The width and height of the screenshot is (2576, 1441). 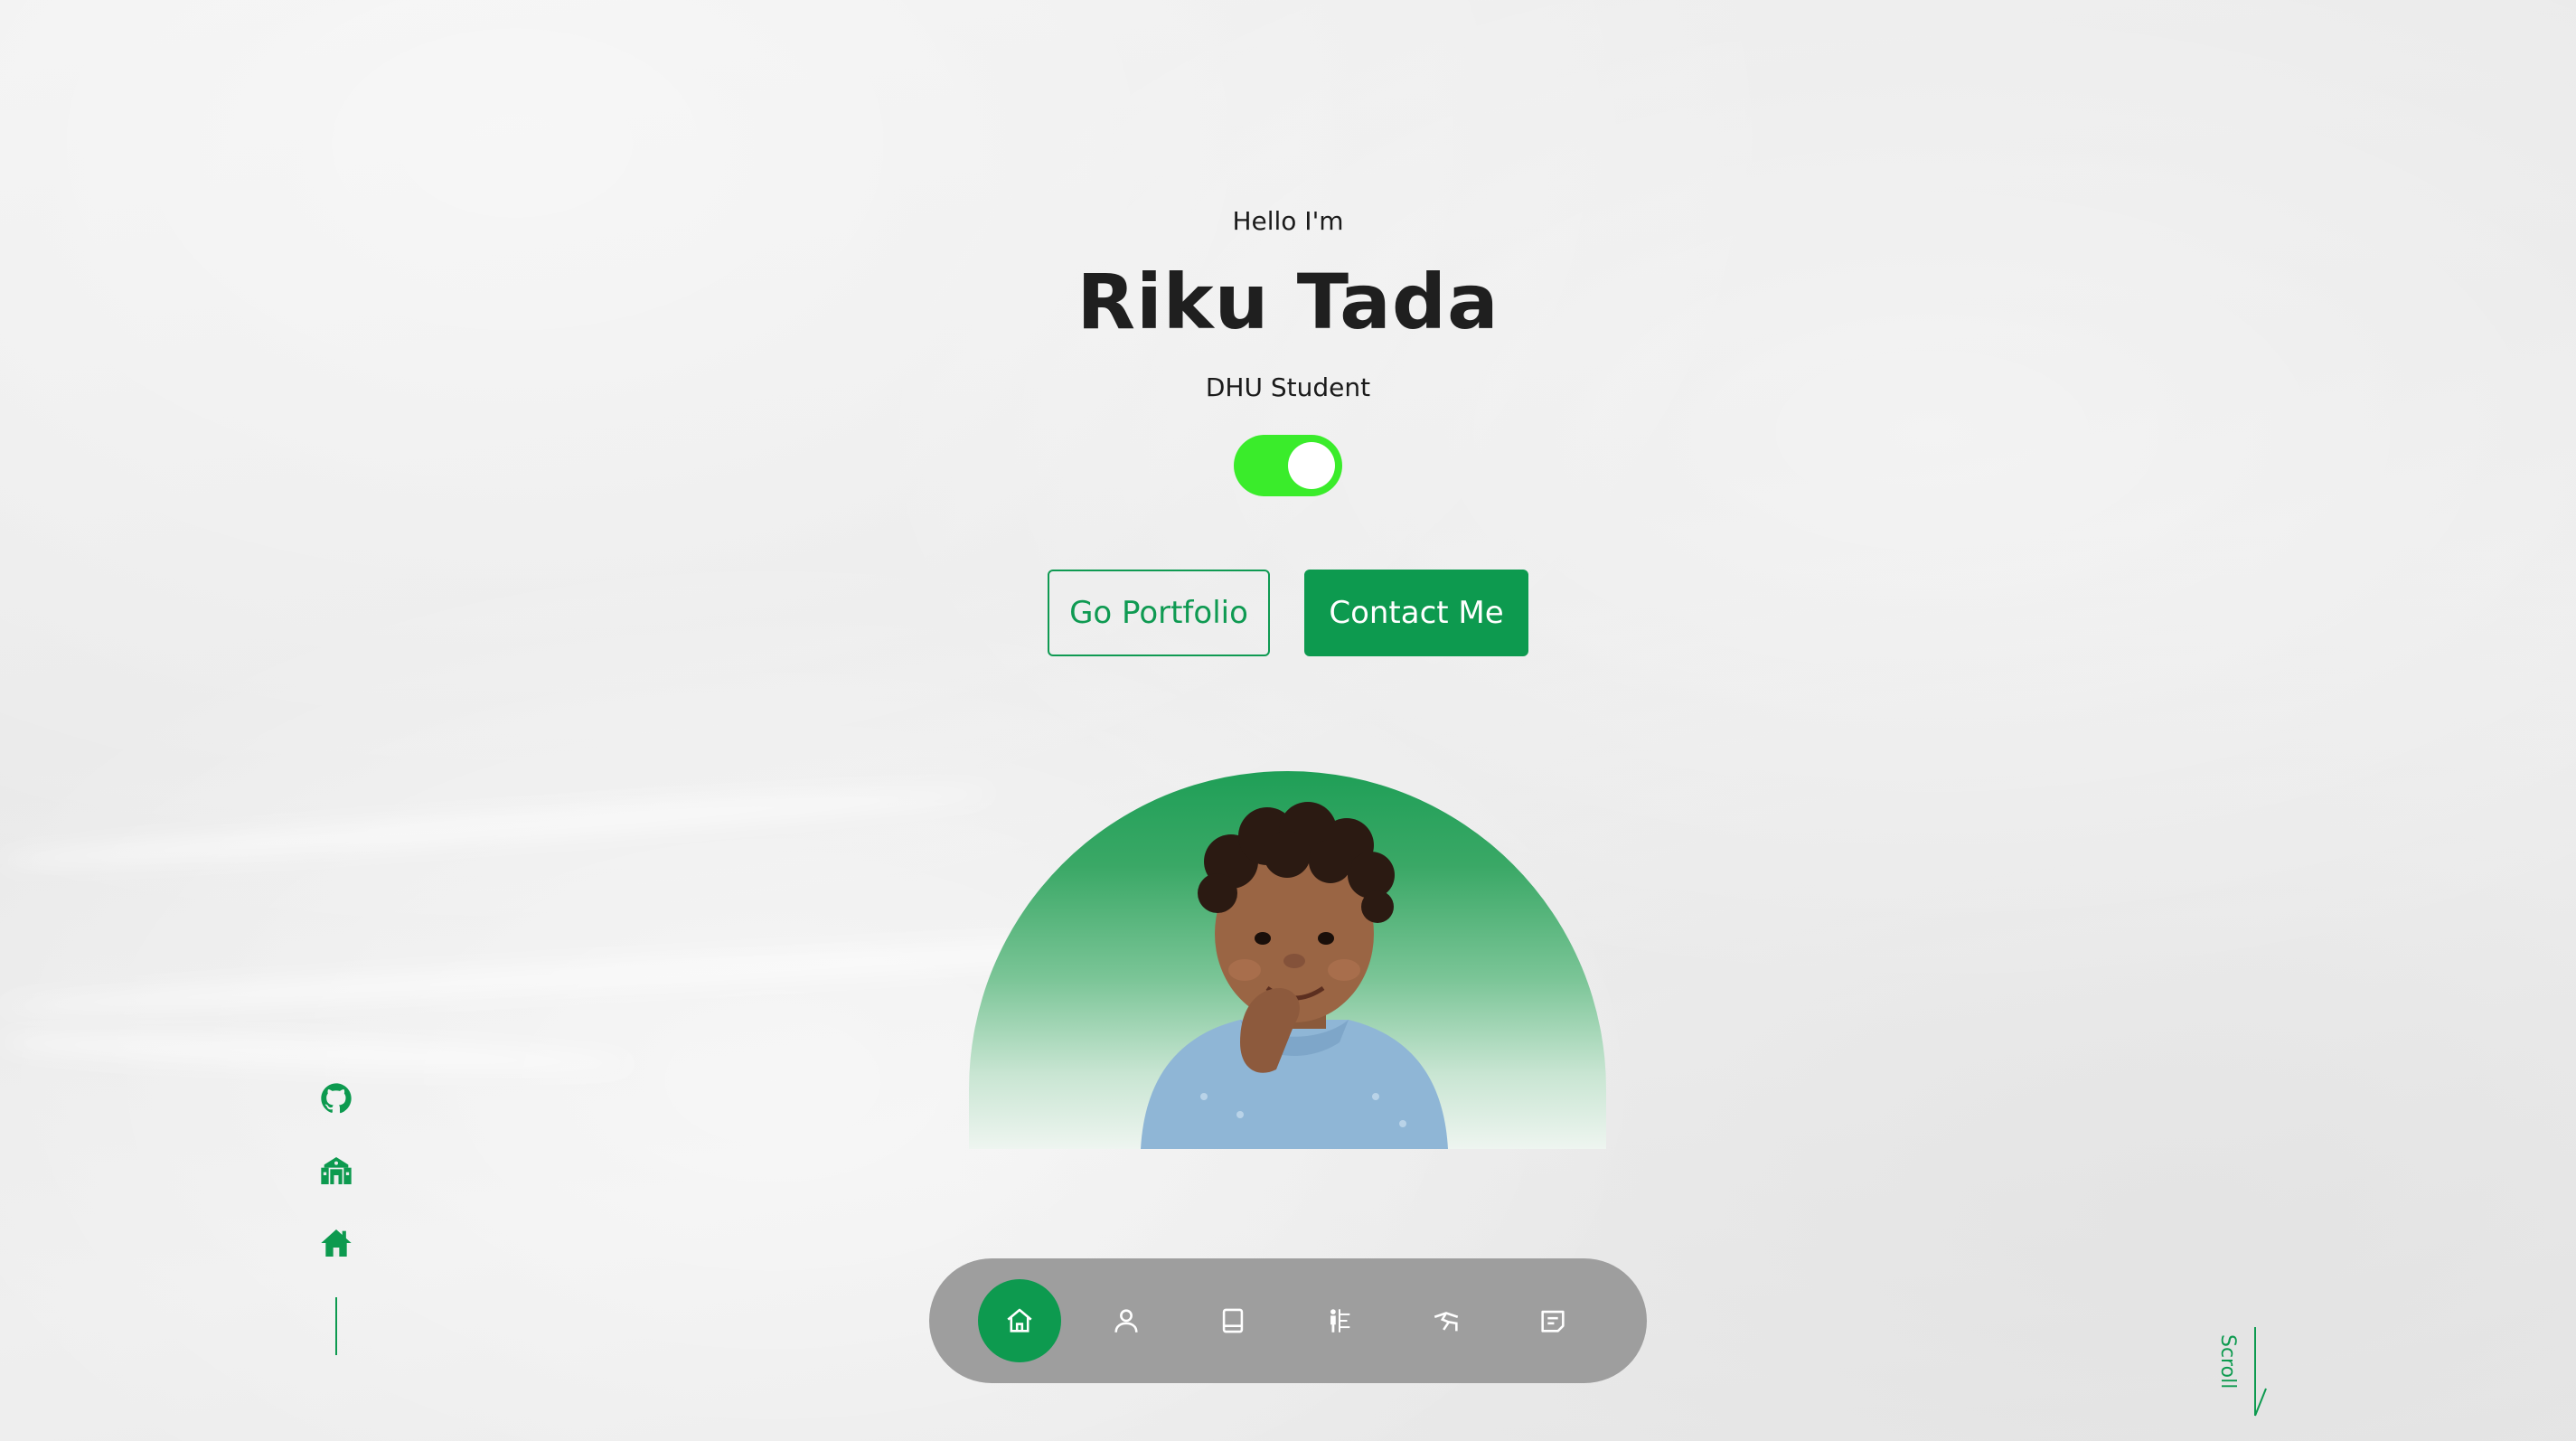 I want to click on message-icon, so click(x=1553, y=1321).